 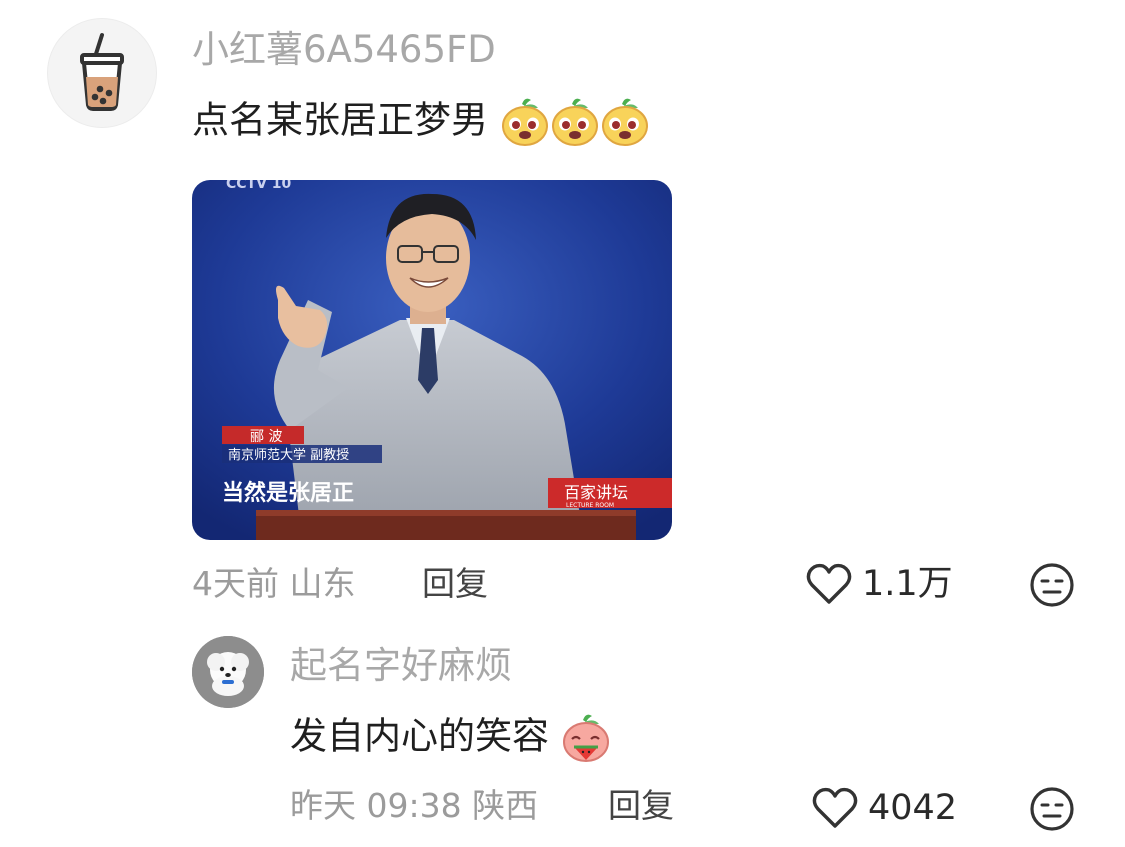 What do you see at coordinates (641, 806) in the screenshot?
I see `reply-reply-button: 回复` at bounding box center [641, 806].